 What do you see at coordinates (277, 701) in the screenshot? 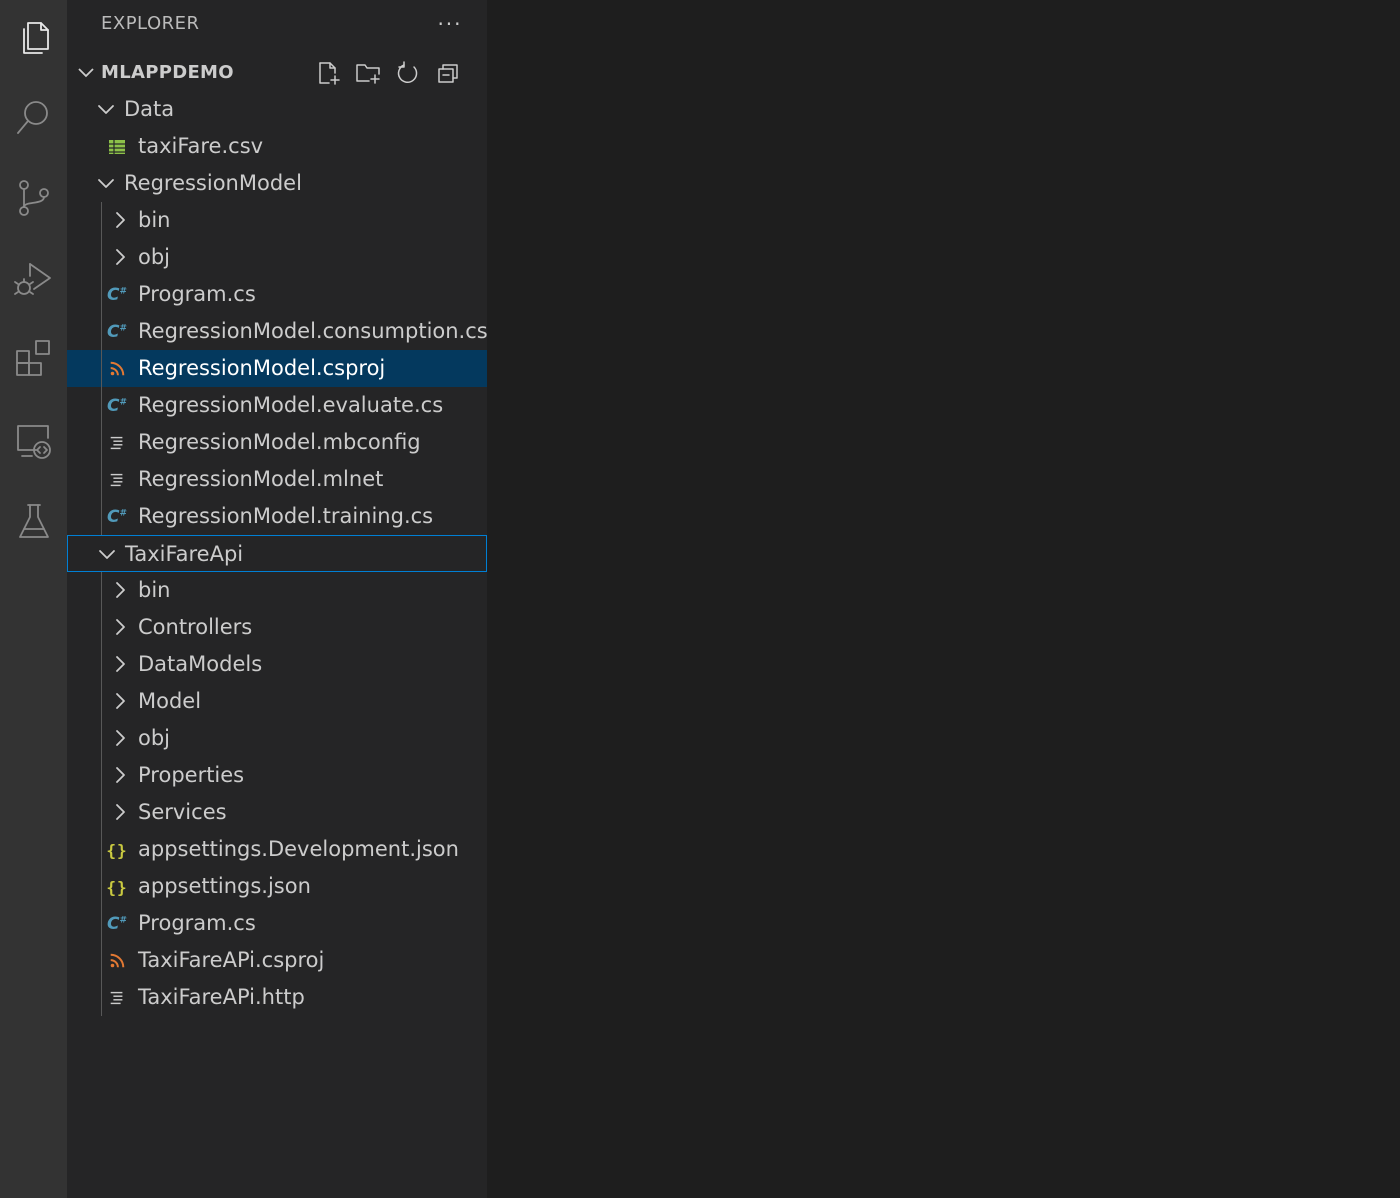
I see `tree-folder-row: Model` at bounding box center [277, 701].